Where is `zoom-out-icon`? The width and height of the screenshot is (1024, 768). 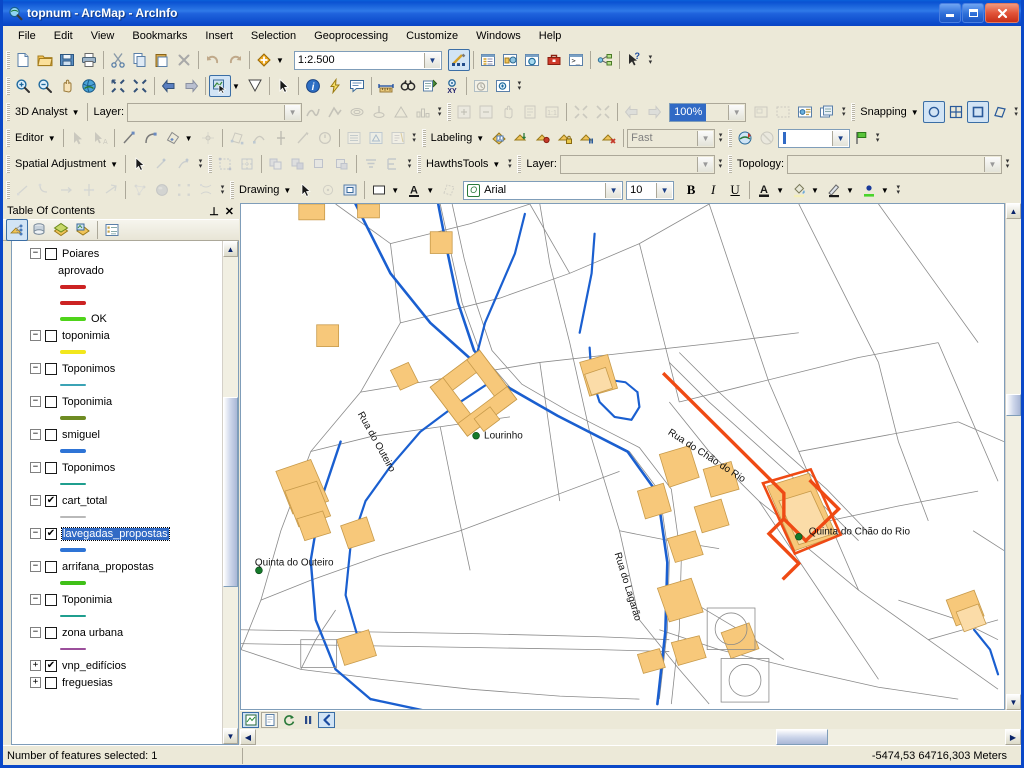
zoom-out-icon is located at coordinates (45, 86).